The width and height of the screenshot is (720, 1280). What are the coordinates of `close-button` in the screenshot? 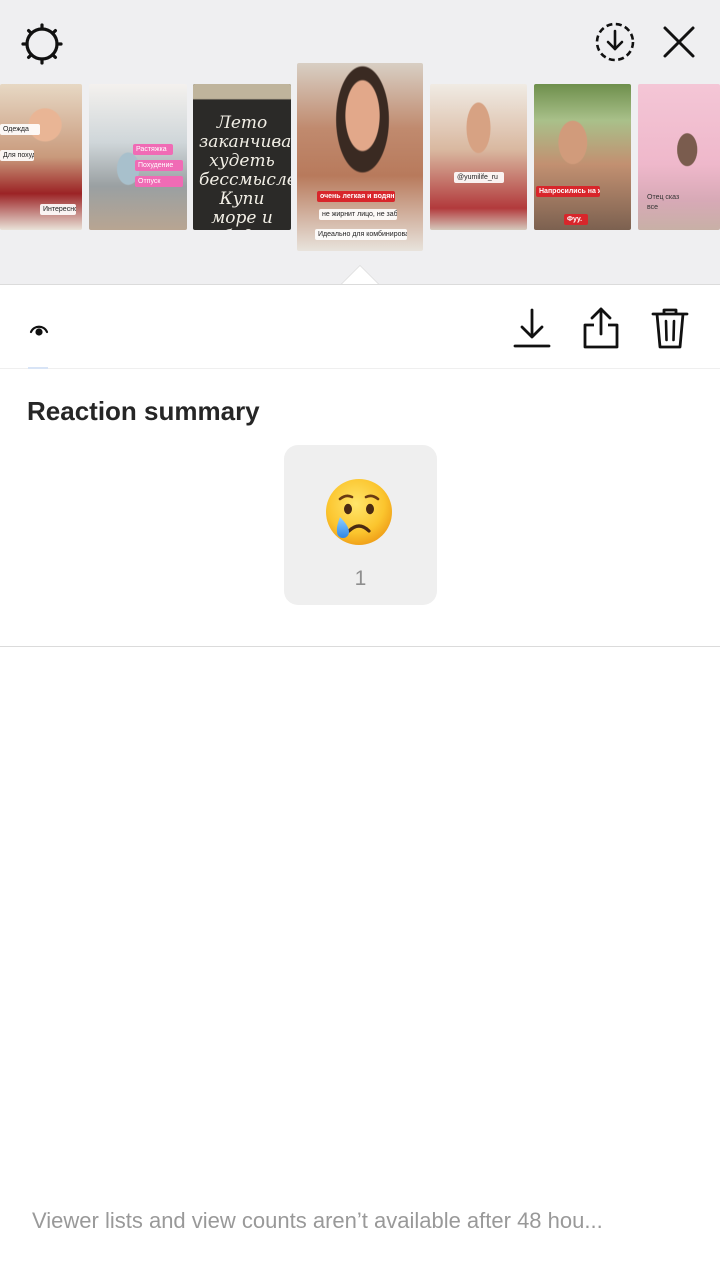 It's located at (679, 42).